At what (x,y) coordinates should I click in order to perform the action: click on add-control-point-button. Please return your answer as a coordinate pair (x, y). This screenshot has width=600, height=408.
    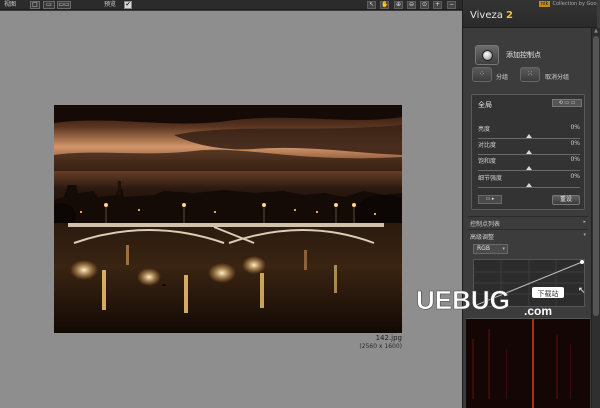
    Looking at the image, I should click on (487, 55).